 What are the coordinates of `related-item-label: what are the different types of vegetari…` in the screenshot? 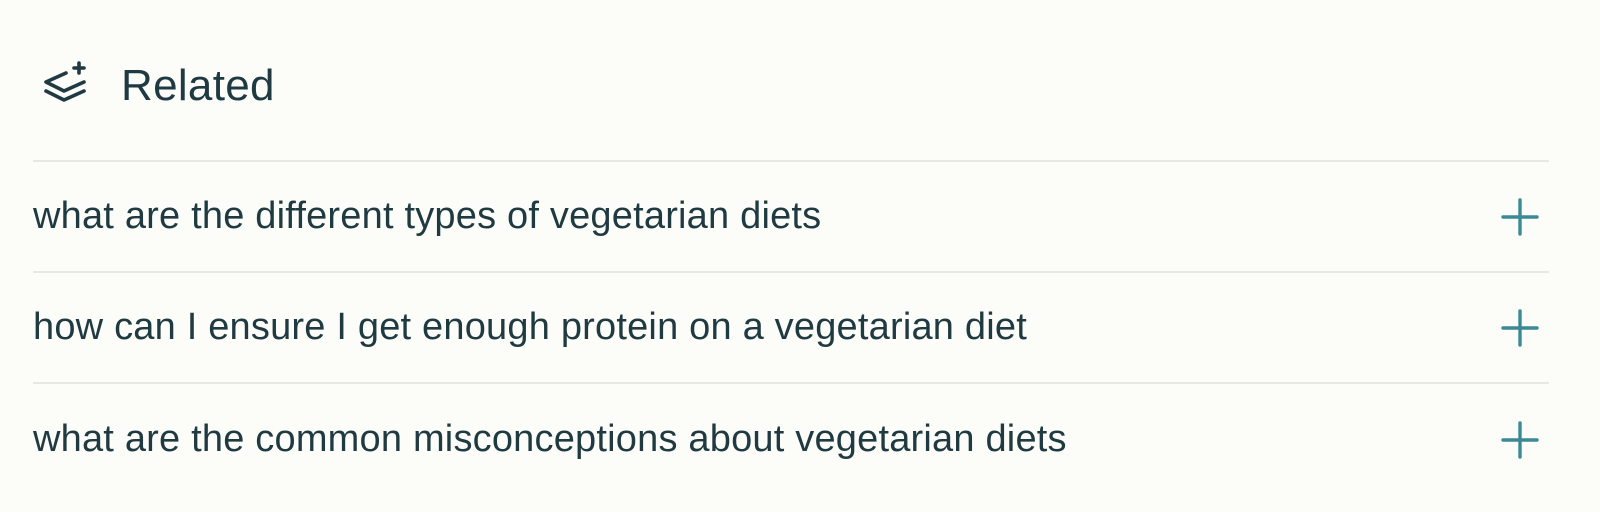 It's located at (427, 216).